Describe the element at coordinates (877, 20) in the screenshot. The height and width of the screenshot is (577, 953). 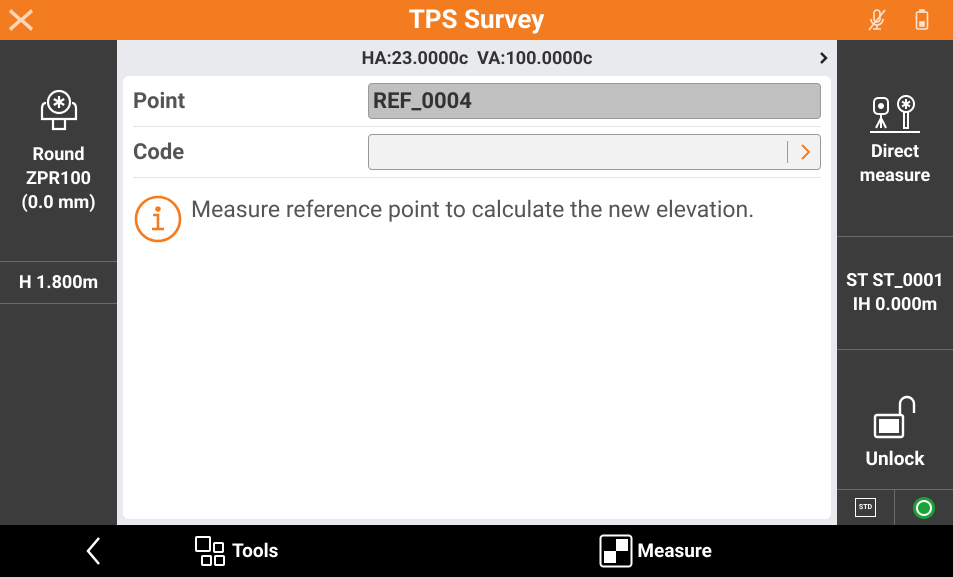
I see `muted-microphone-icon` at that location.